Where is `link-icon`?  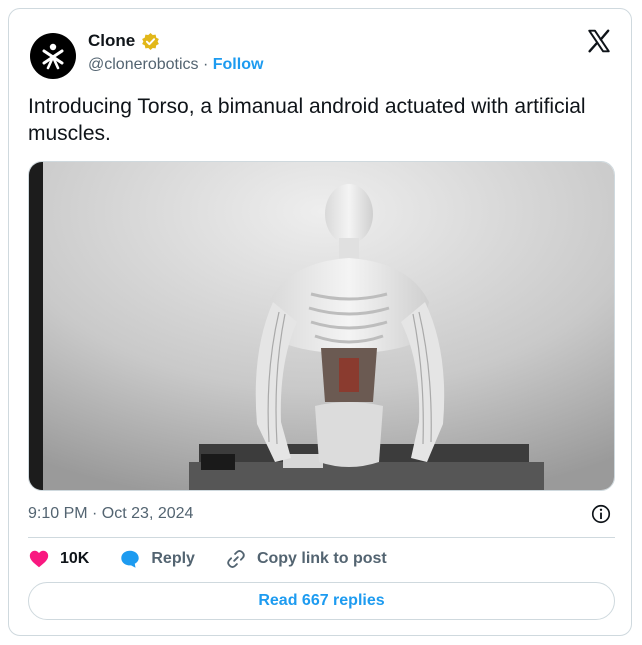
link-icon is located at coordinates (236, 559).